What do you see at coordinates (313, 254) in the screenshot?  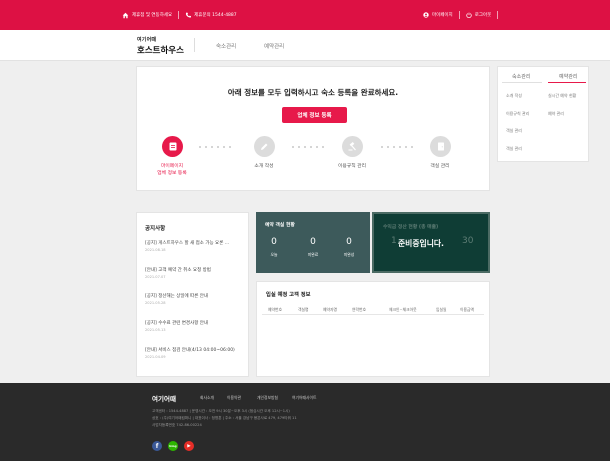 I see `stat-pending-label: 미완료` at bounding box center [313, 254].